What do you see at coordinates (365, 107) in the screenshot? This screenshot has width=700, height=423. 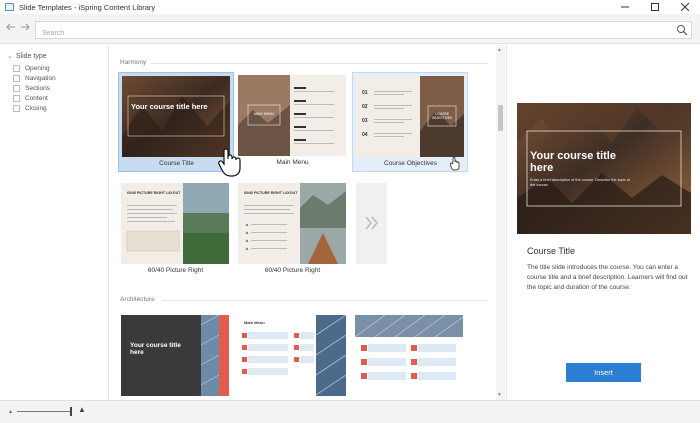 I see `svg-text: 02` at bounding box center [365, 107].